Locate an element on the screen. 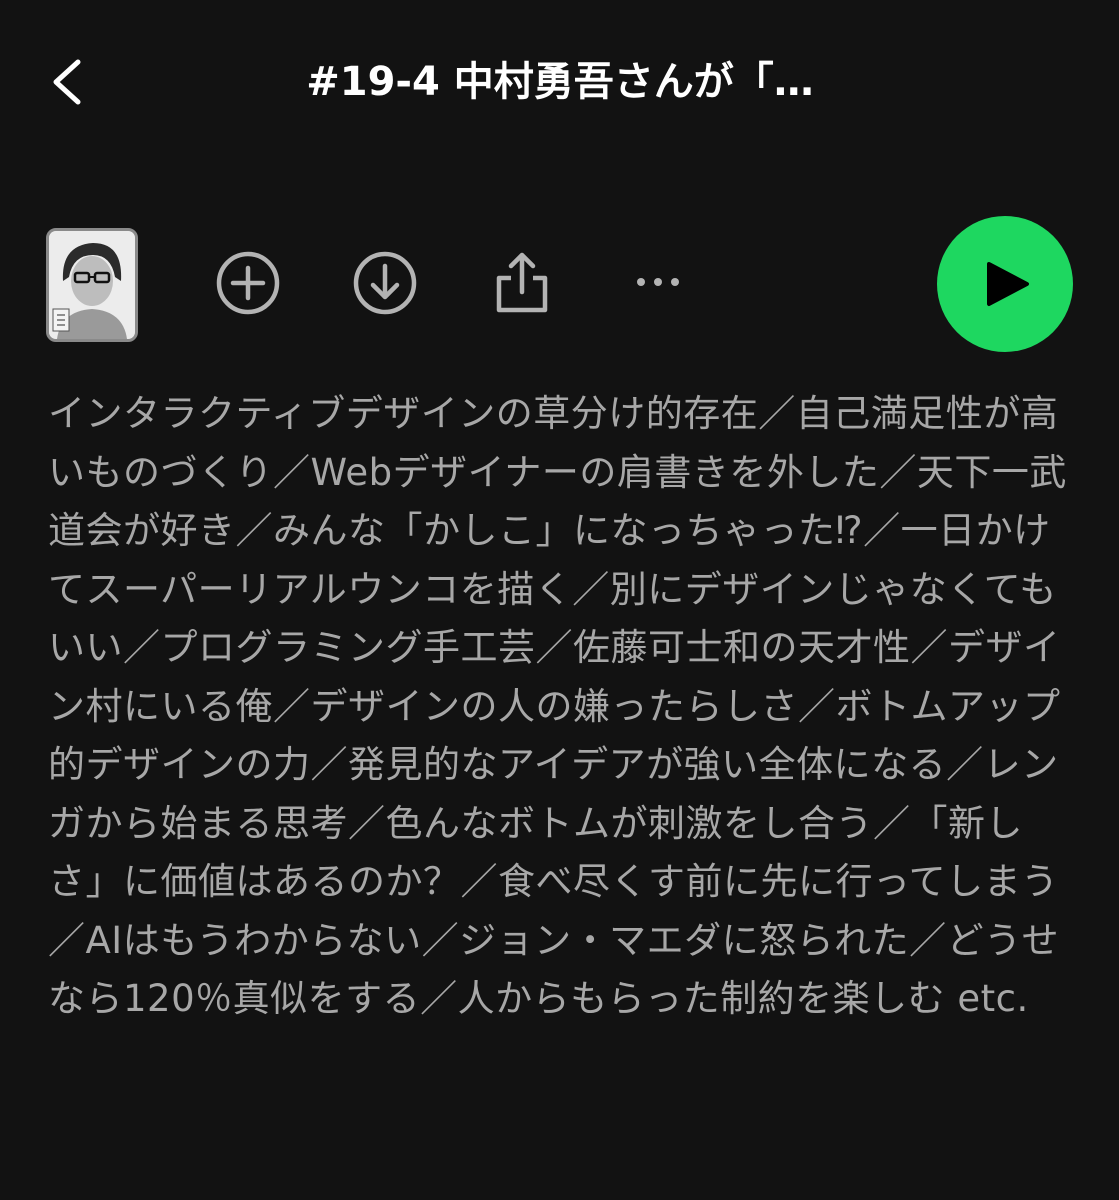 This screenshot has width=1119, height=1200. download-button is located at coordinates (385, 283).